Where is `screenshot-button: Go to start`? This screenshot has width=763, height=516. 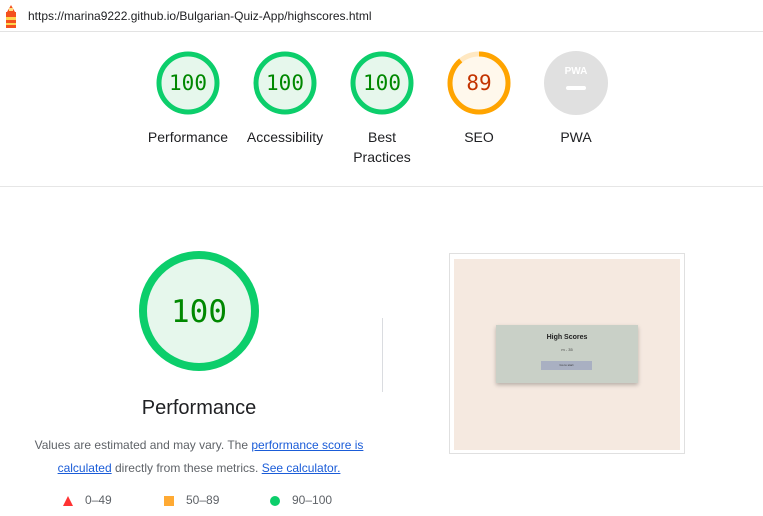 screenshot-button: Go to start is located at coordinates (566, 365).